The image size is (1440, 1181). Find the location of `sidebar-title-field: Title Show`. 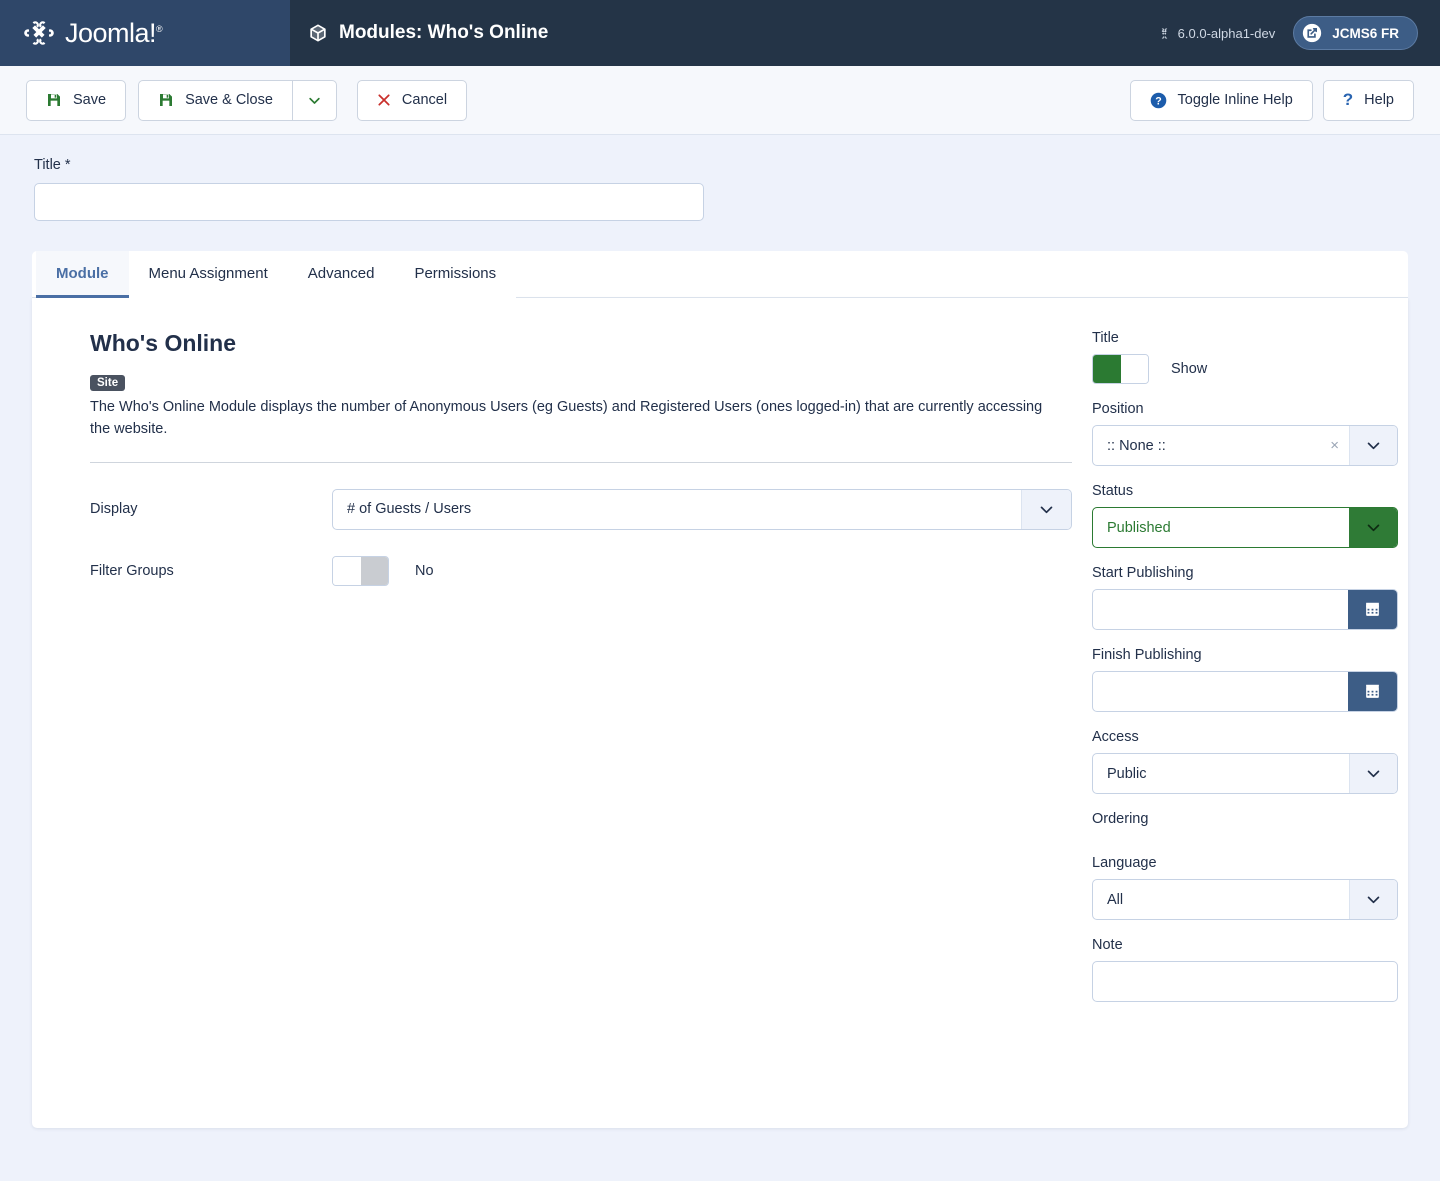

sidebar-title-field: Title Show is located at coordinates (1246, 357).